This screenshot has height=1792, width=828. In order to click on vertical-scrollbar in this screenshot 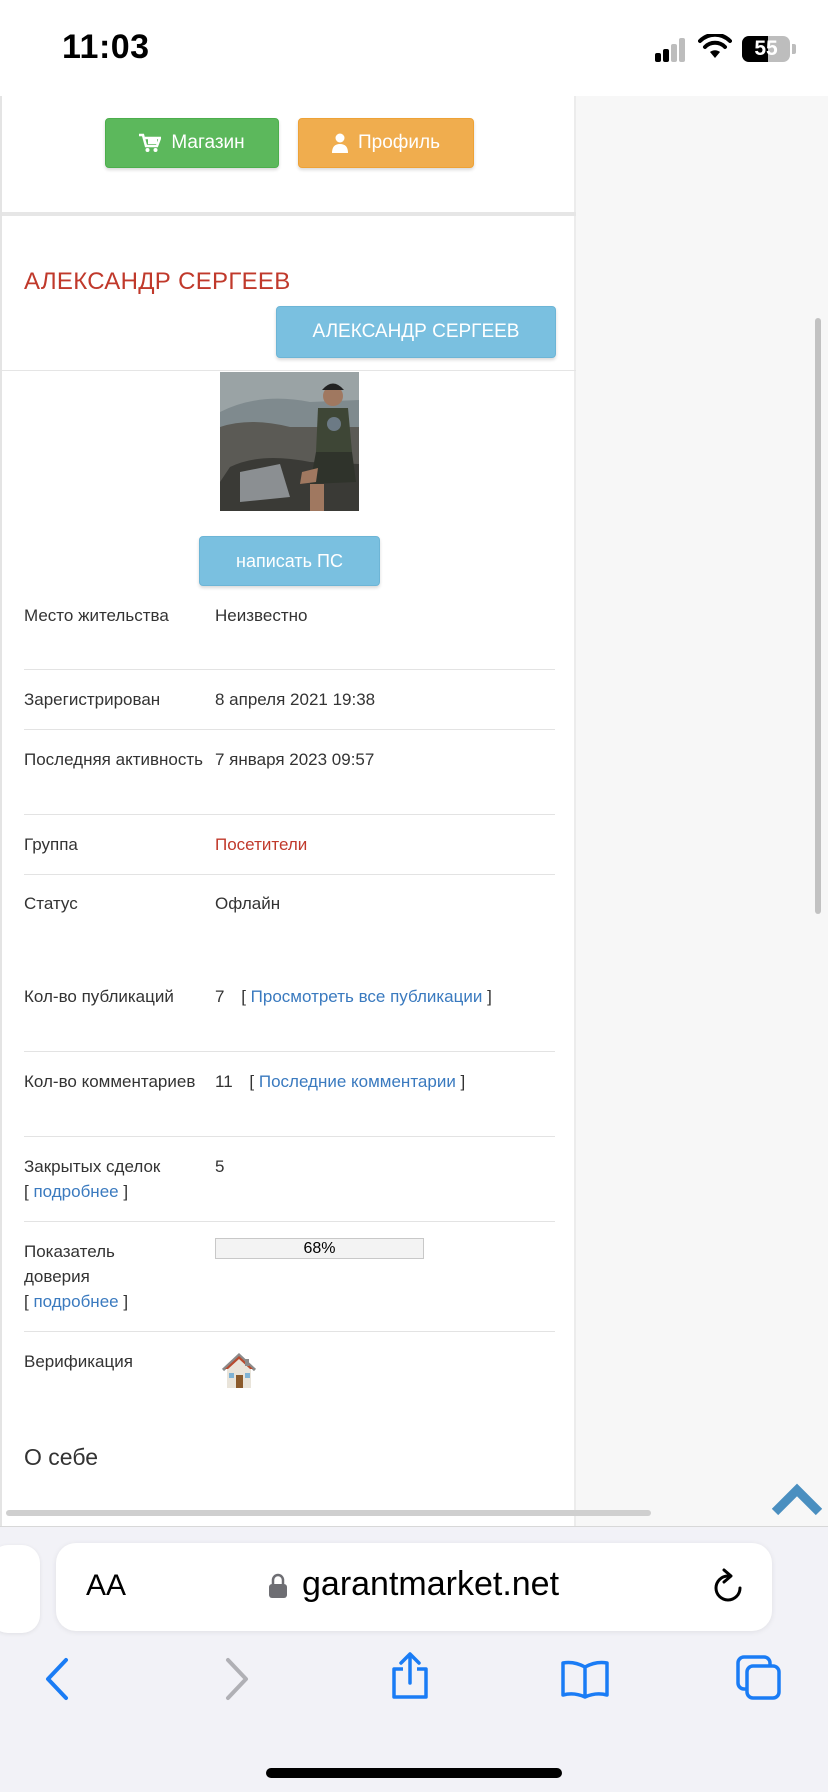, I will do `click(818, 616)`.